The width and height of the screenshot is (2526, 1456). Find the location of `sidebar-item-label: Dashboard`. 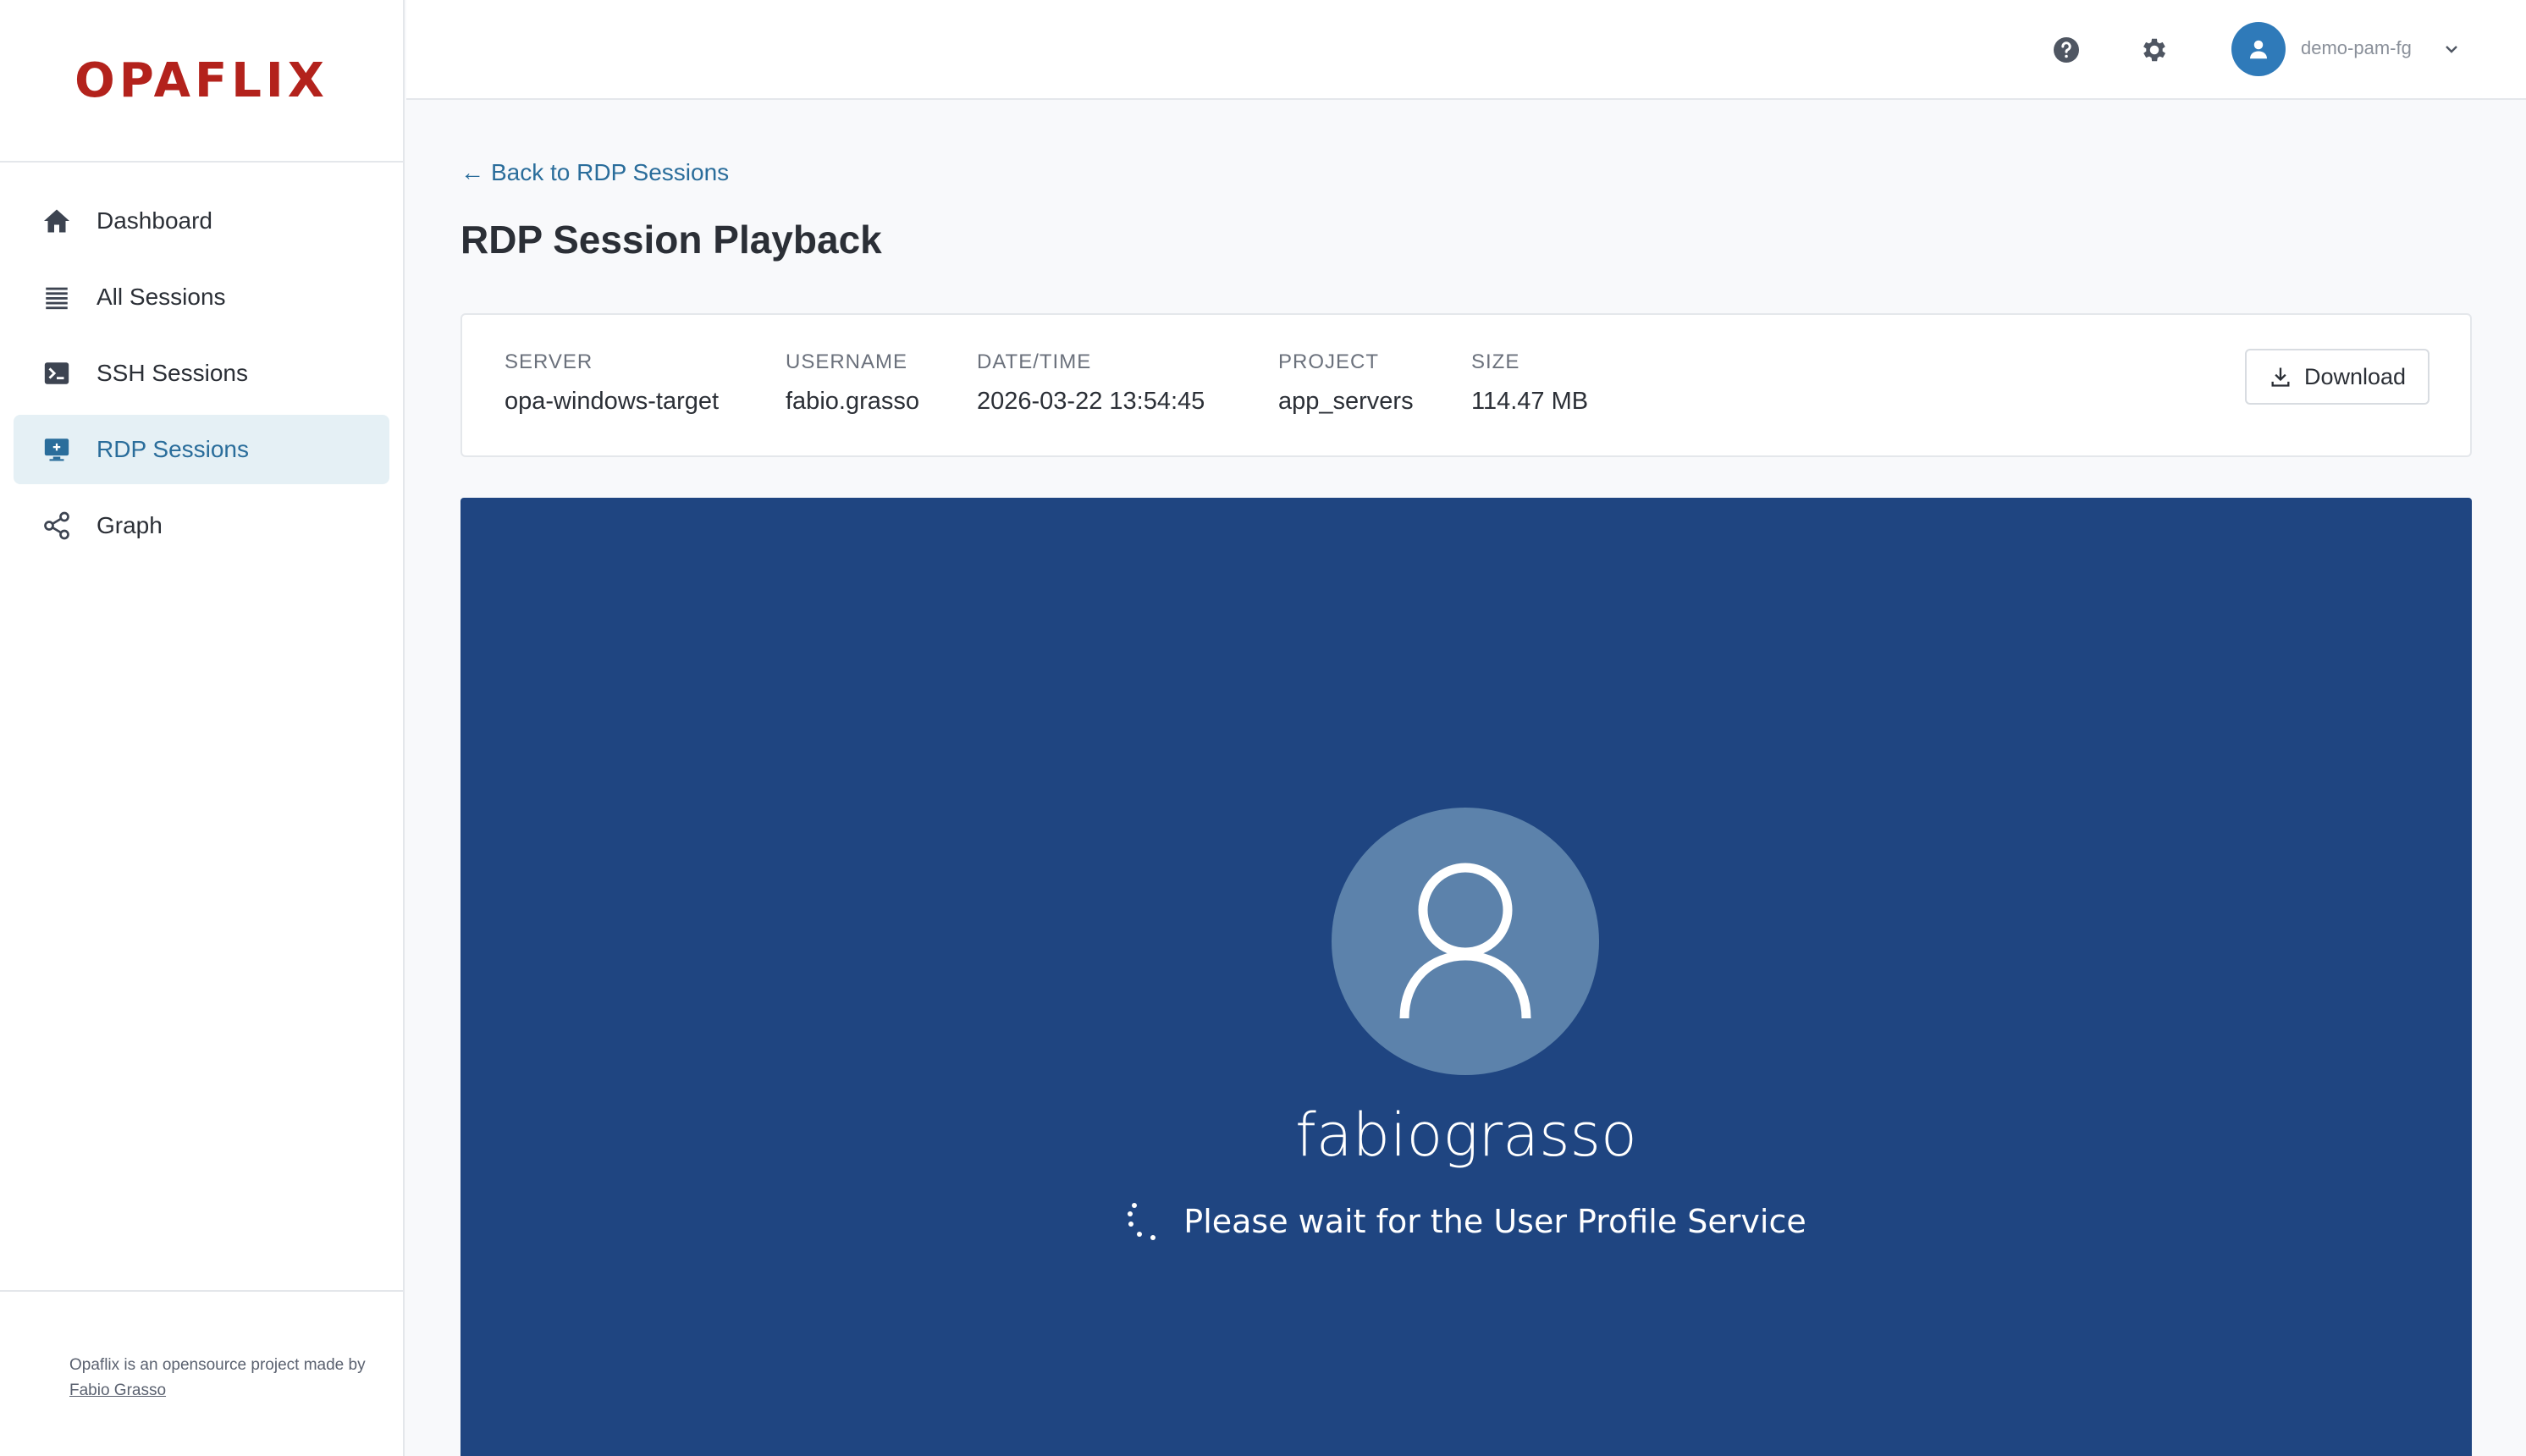

sidebar-item-label: Dashboard is located at coordinates (154, 220).